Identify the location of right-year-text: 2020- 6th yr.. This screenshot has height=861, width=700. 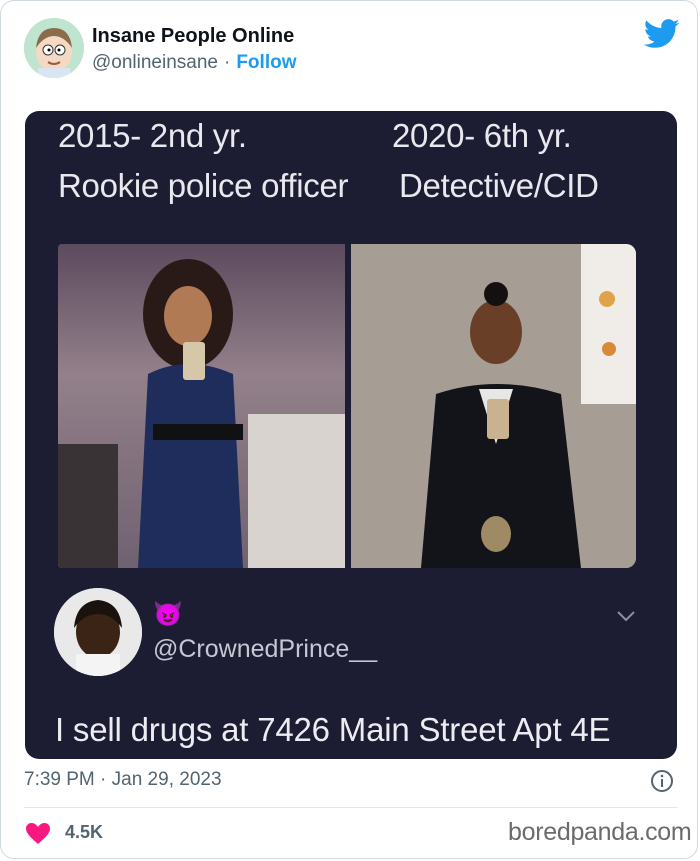
(482, 135).